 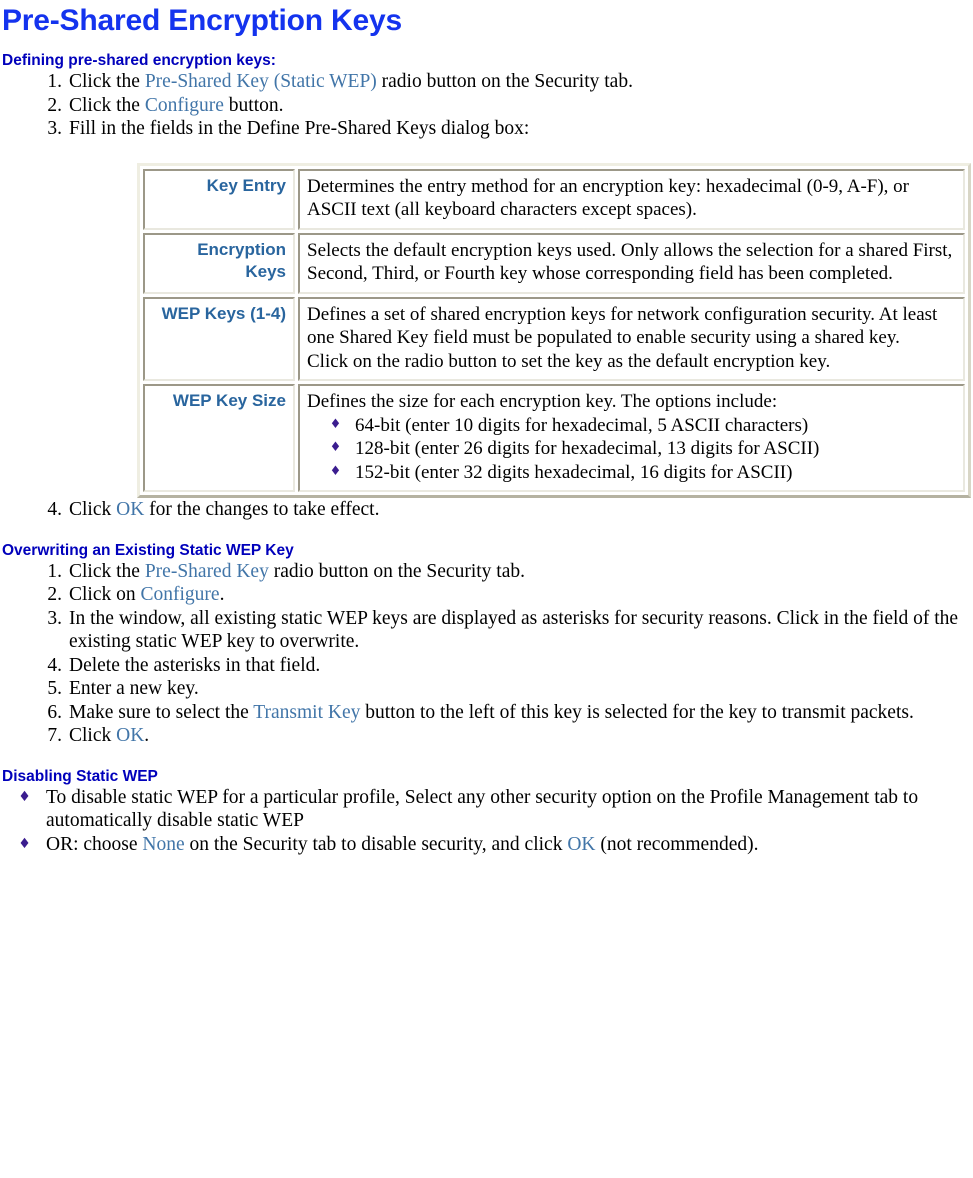 What do you see at coordinates (202, 20) in the screenshot?
I see `page-title: Pre-Shared Encryption Keys` at bounding box center [202, 20].